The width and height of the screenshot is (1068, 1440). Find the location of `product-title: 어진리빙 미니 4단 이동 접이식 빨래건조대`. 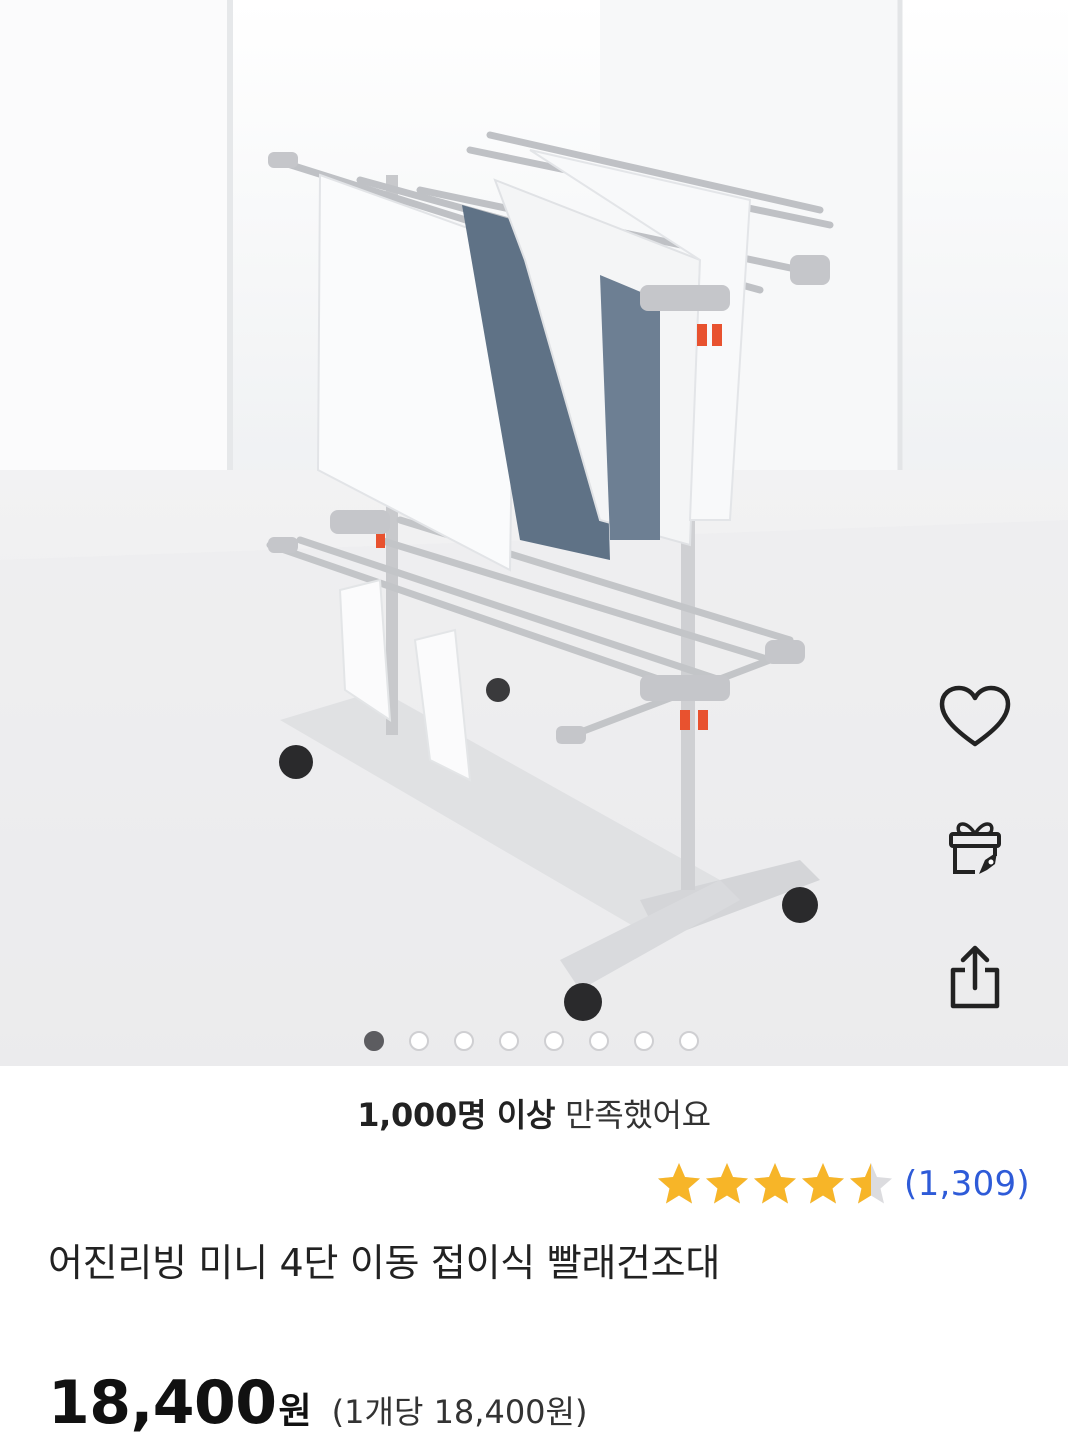

product-title: 어진리빙 미니 4단 이동 접이식 빨래건조대 is located at coordinates (384, 1263).